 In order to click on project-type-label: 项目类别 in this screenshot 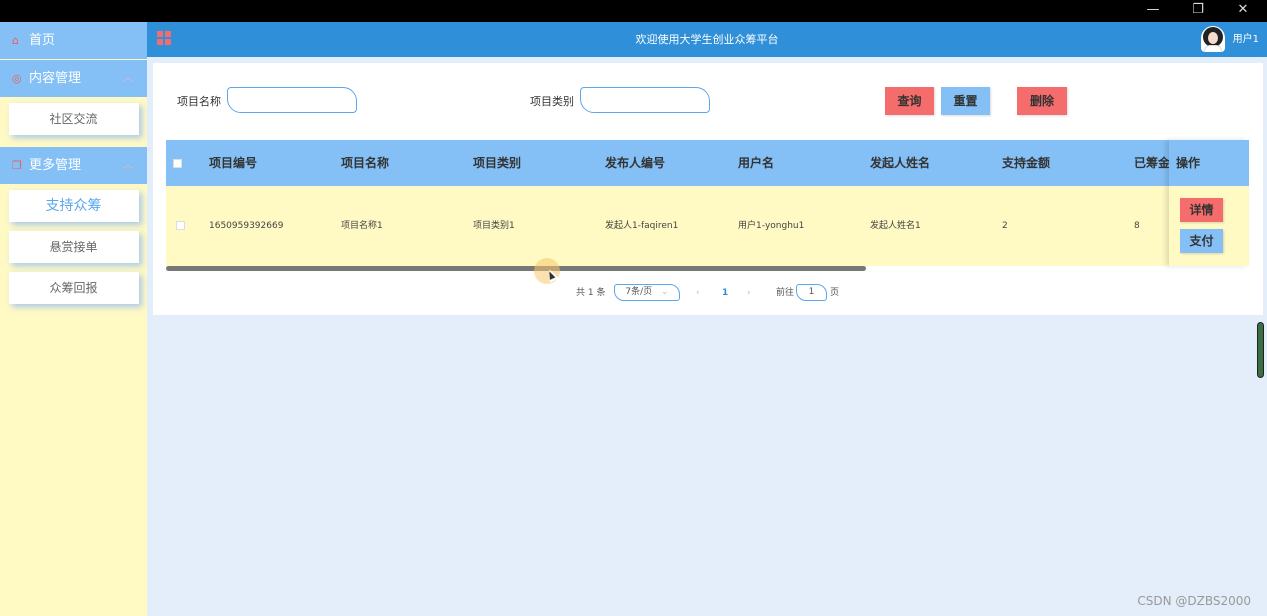, I will do `click(552, 101)`.